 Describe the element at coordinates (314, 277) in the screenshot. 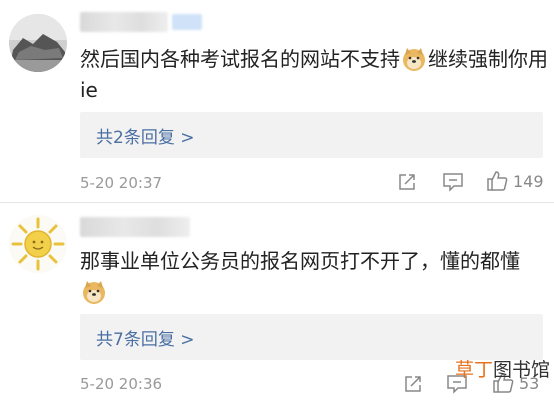

I see `comment-text: 那事业单位公务员的报名网页打不开了，懂的都懂` at that location.